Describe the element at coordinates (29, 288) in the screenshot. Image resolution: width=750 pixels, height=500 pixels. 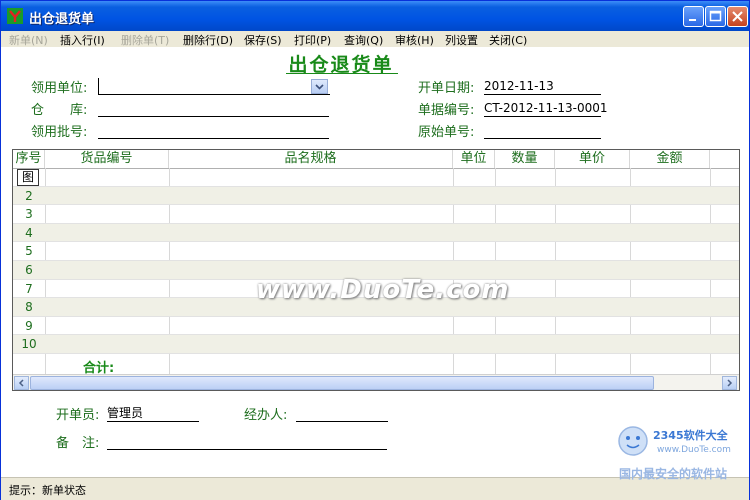
I see `row-number: 7` at that location.